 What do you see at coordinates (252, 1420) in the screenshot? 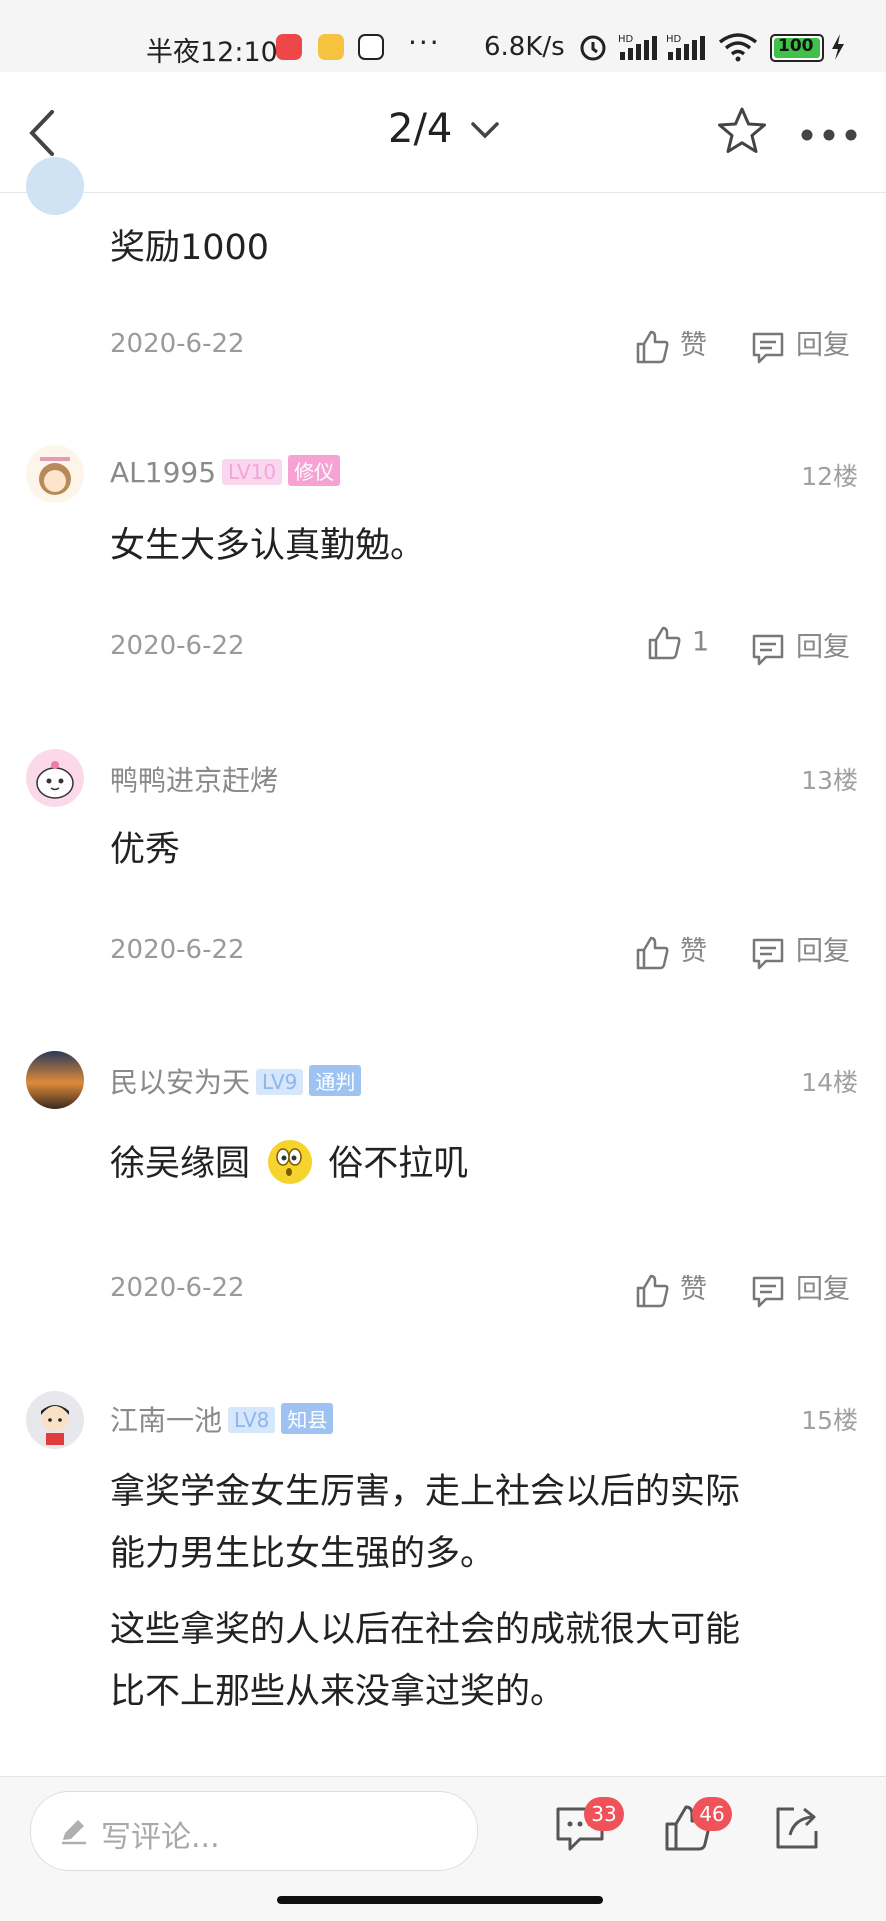
I see `level-badge: LV8` at bounding box center [252, 1420].